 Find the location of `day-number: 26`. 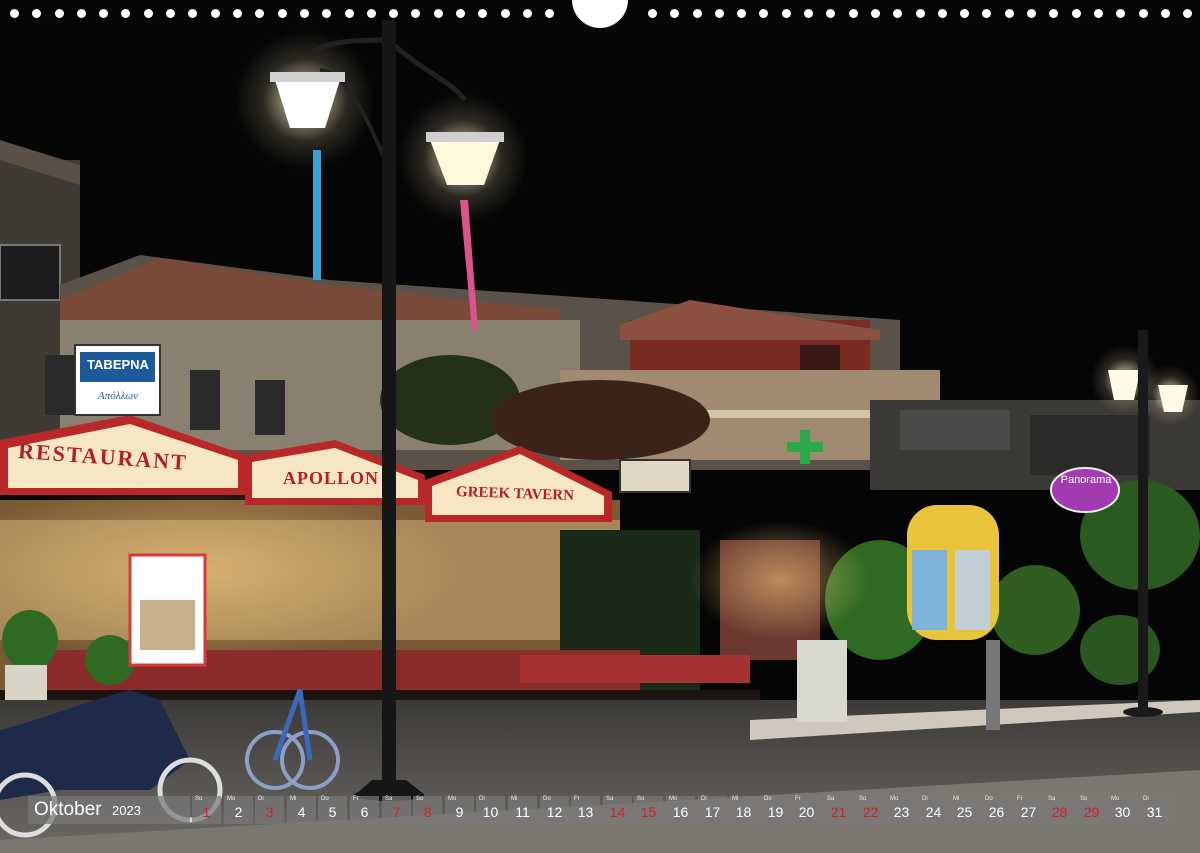

day-number: 26 is located at coordinates (996, 812).